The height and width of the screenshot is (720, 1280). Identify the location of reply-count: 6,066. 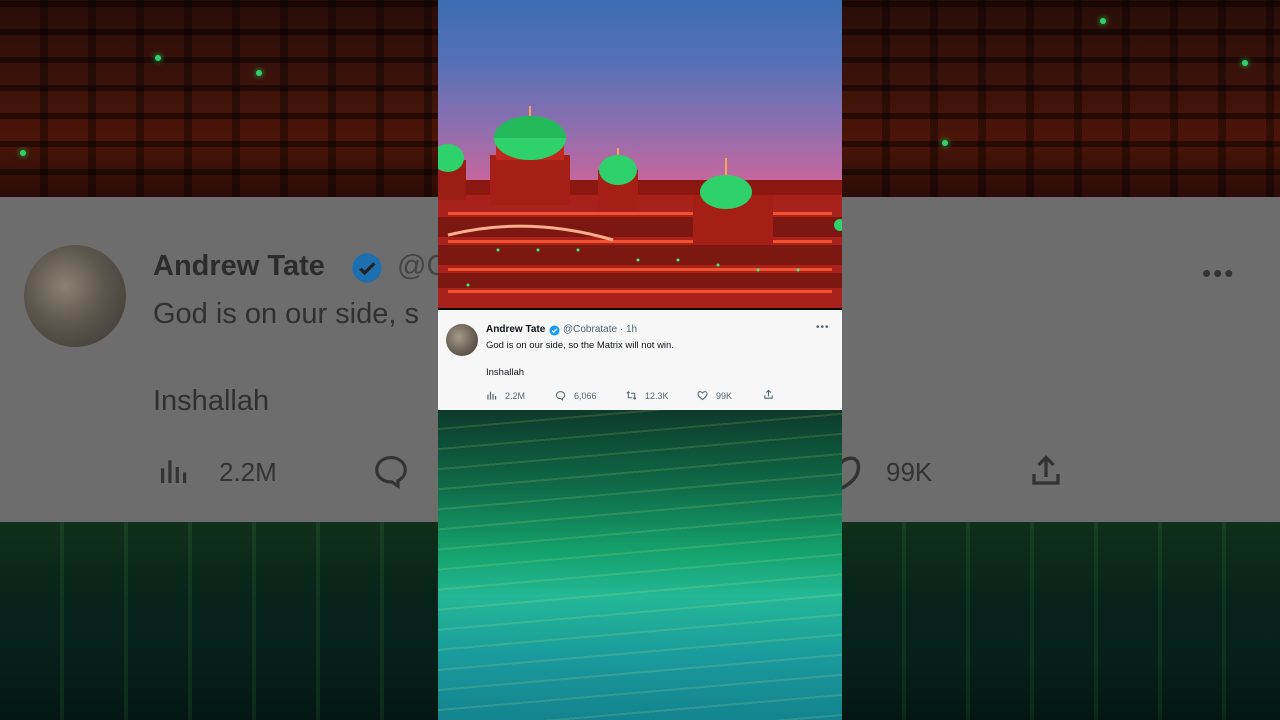
(585, 395).